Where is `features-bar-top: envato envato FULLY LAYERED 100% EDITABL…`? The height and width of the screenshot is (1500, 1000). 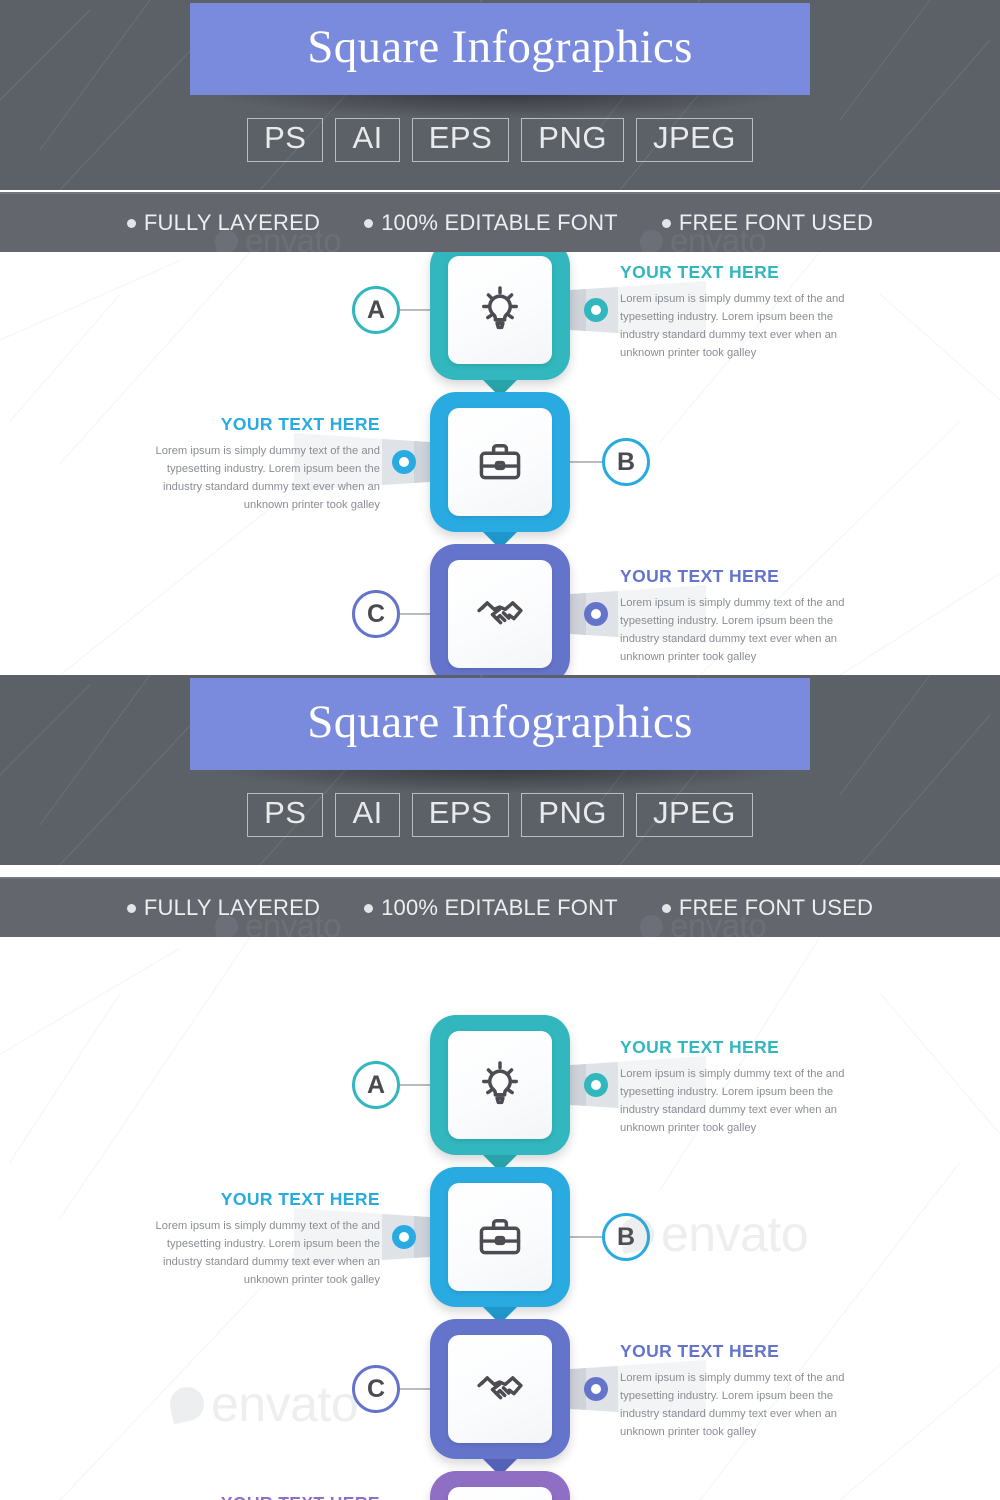
features-bar-top: envato envato FULLY LAYERED 100% EDITABL… is located at coordinates (500, 222).